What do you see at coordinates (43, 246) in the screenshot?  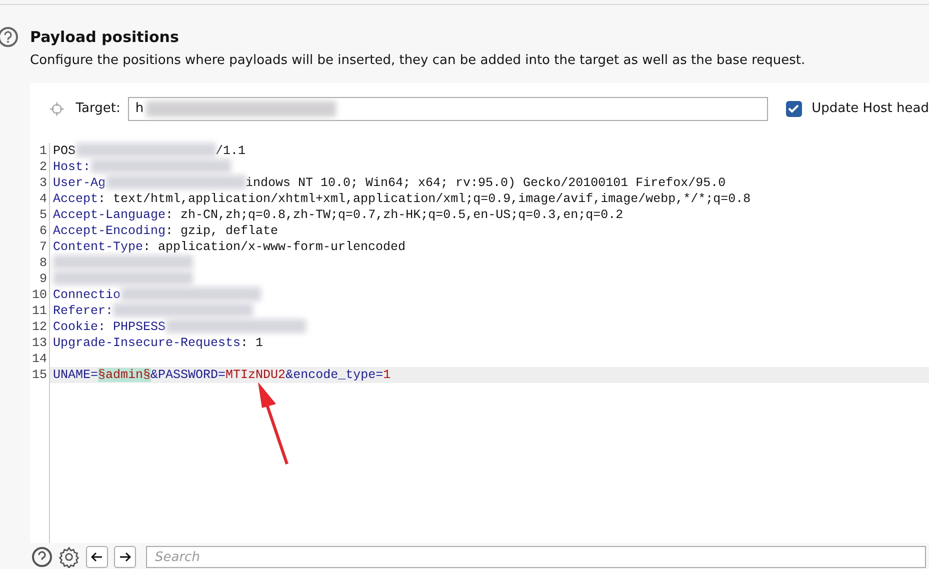 I see `line-number: 7` at bounding box center [43, 246].